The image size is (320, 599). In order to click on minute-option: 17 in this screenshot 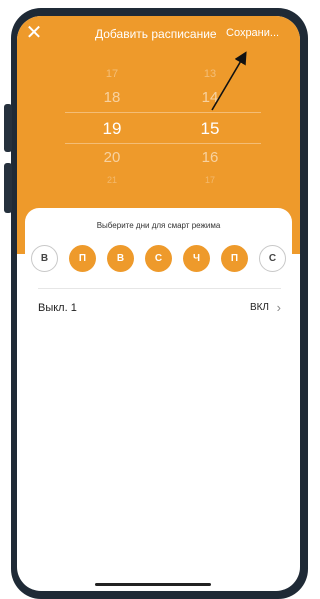, I will do `click(210, 180)`.